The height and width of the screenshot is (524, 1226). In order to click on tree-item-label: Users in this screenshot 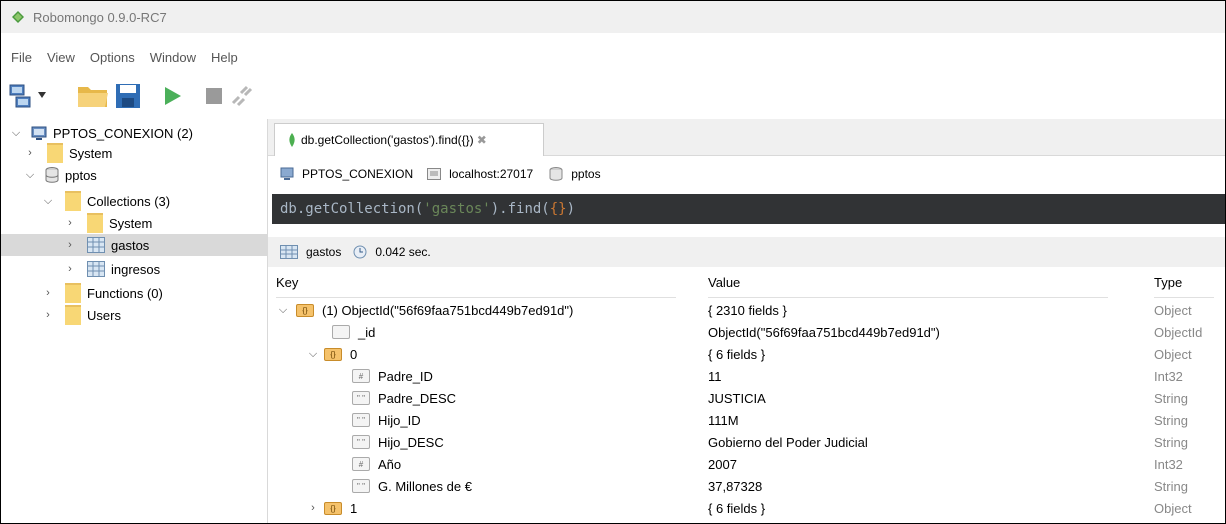, I will do `click(104, 315)`.